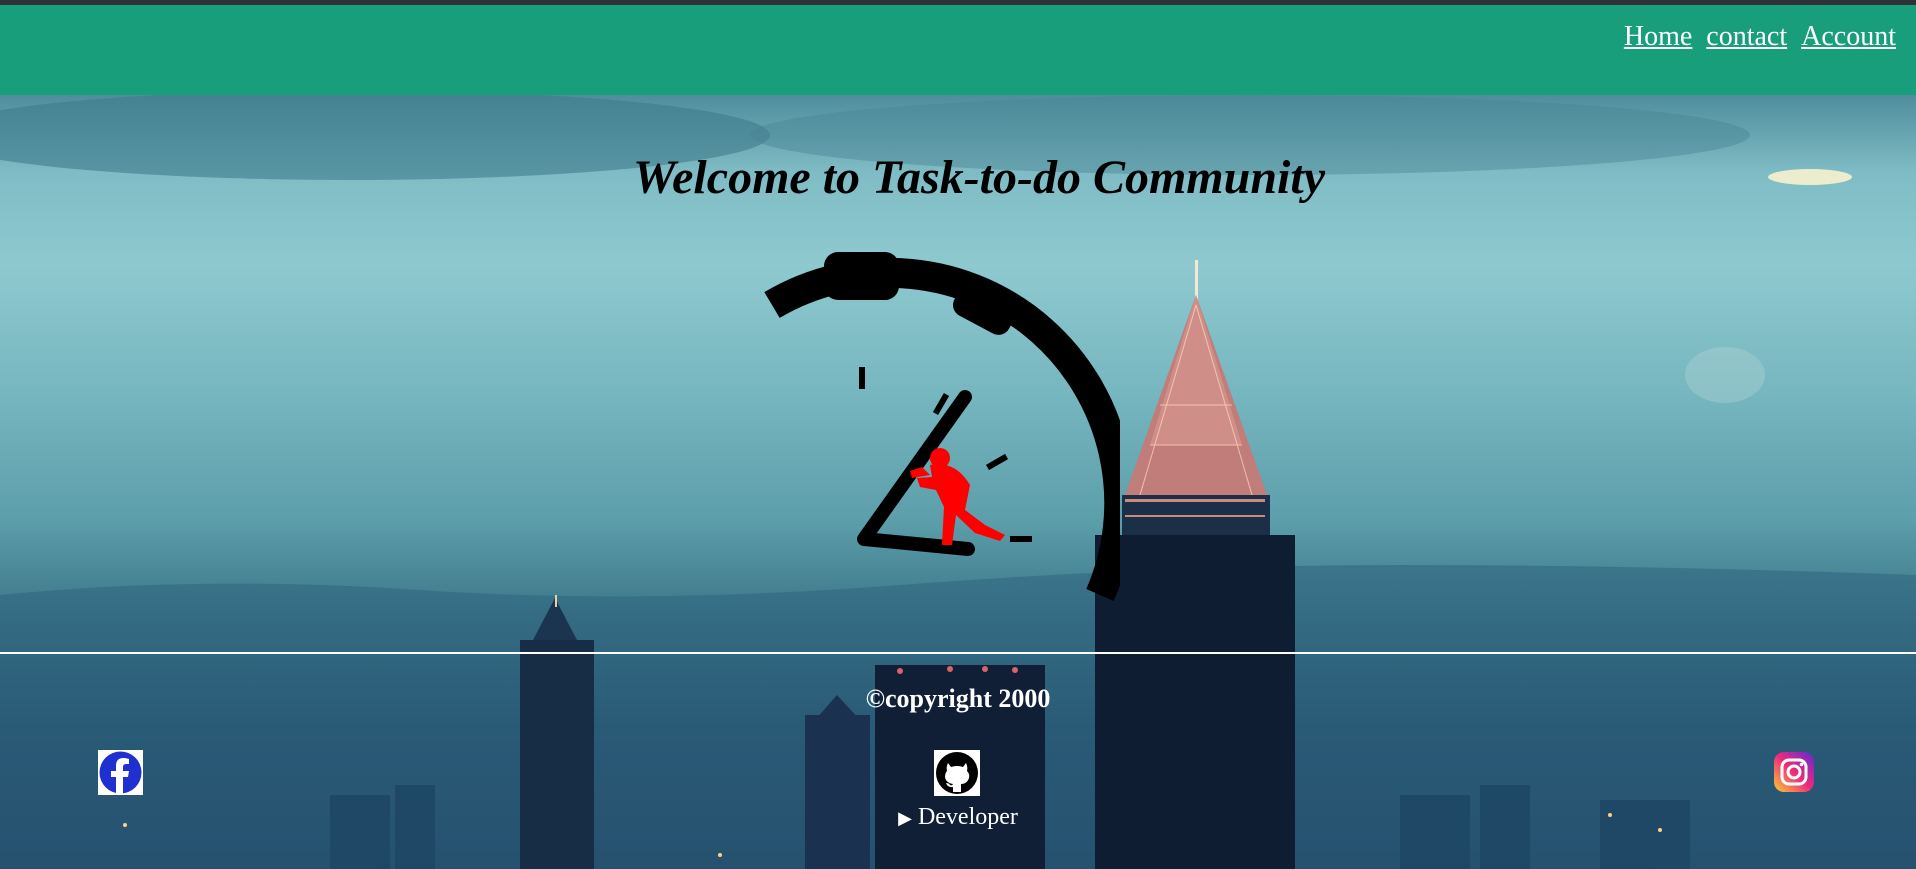 This screenshot has height=869, width=1916. What do you see at coordinates (1848, 37) in the screenshot?
I see `nav-link-account: Account` at bounding box center [1848, 37].